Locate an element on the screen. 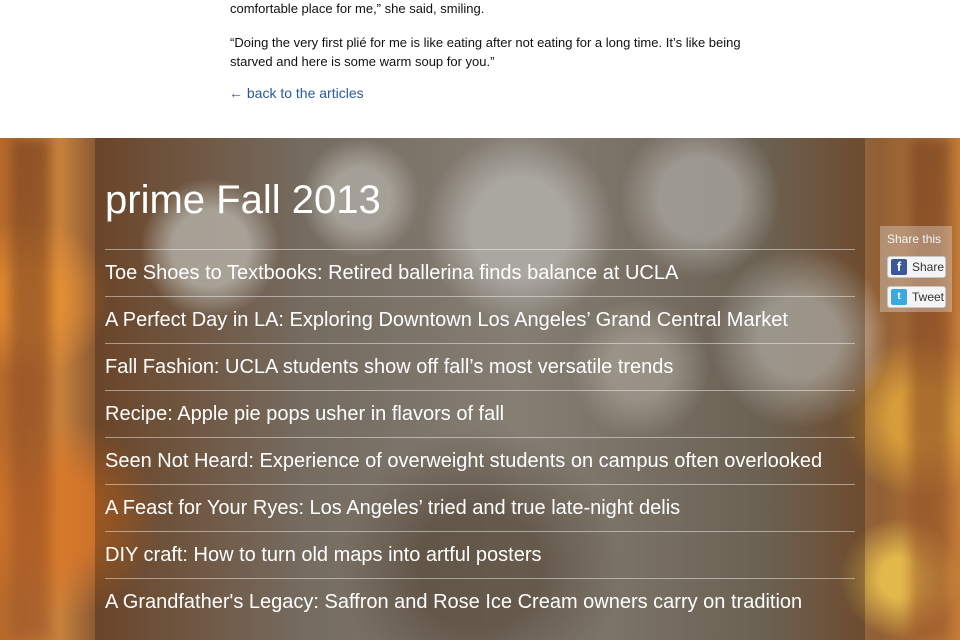  back-to-articles-link: ← back to the articles is located at coordinates (296, 93).